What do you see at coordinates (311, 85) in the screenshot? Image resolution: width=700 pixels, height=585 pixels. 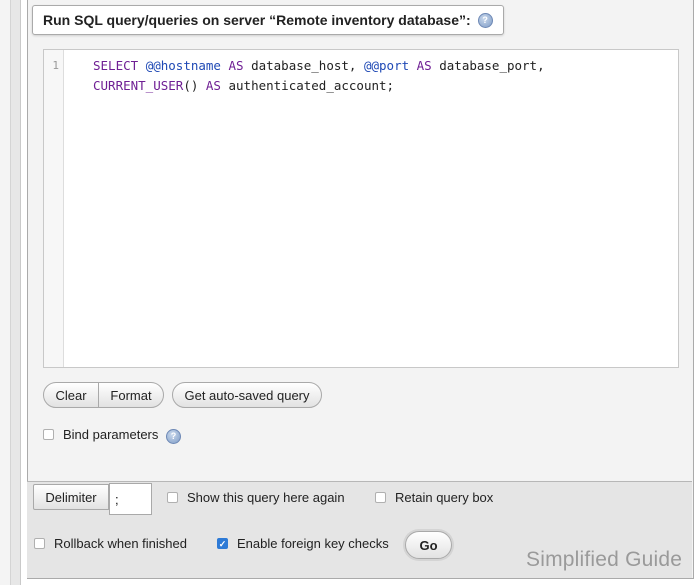 I see `alias-authenticated-account: authenticated_account;` at bounding box center [311, 85].